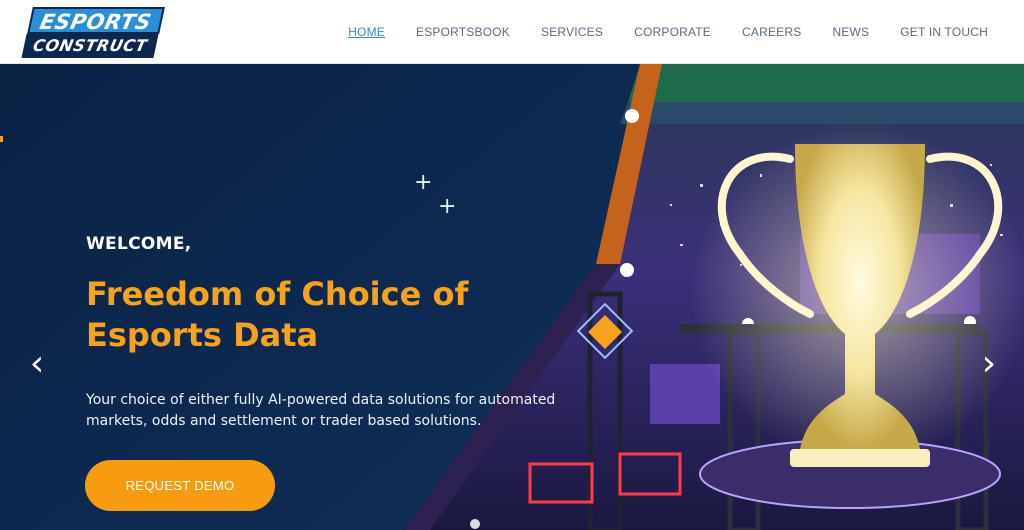  What do you see at coordinates (277, 314) in the screenshot?
I see `hero-headline: Freedom of Choice of Esports Data` at bounding box center [277, 314].